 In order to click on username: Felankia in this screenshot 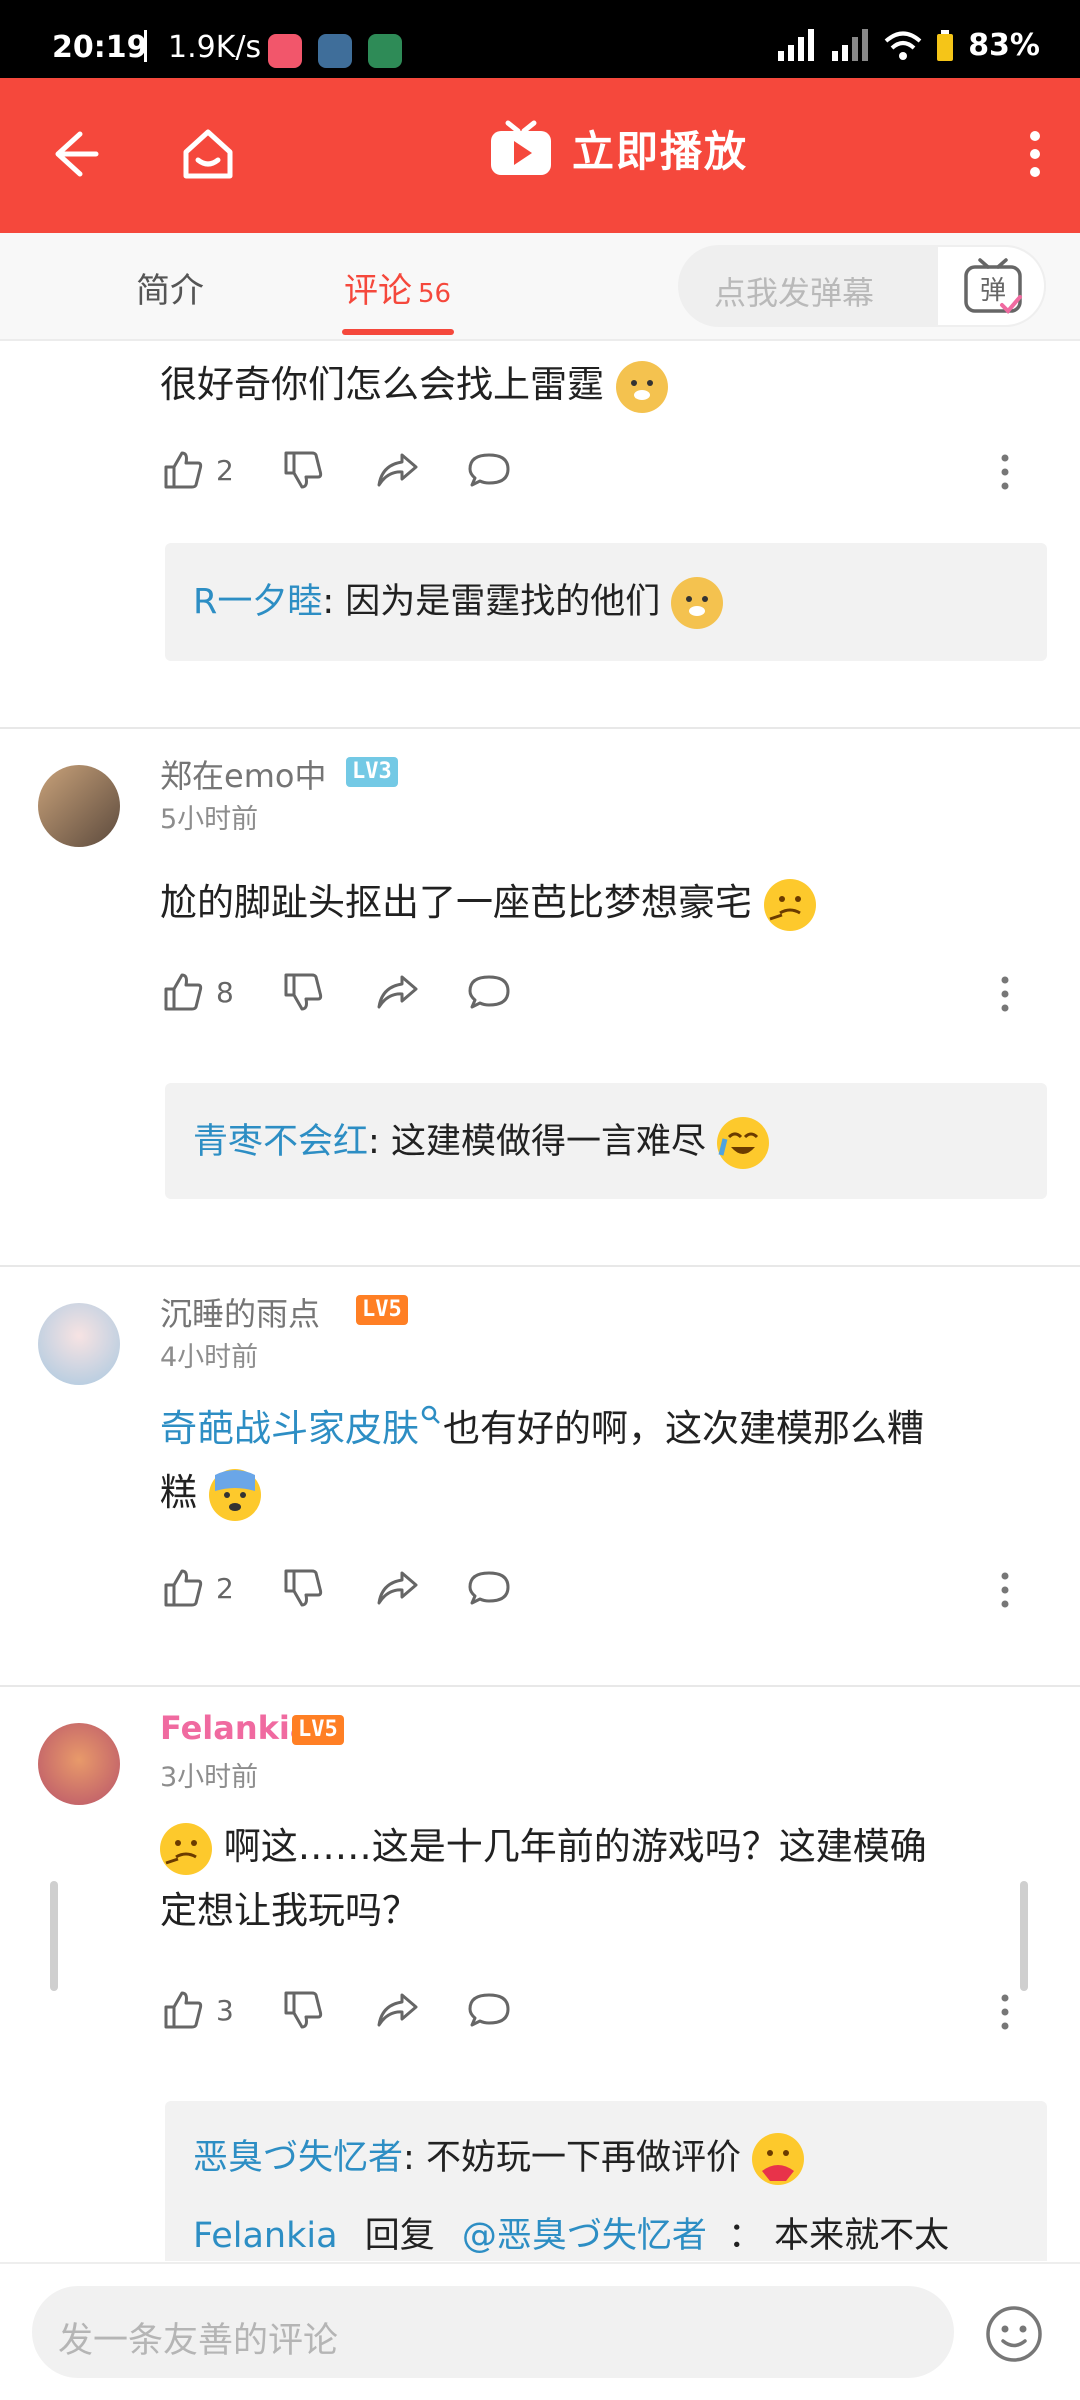, I will do `click(235, 1728)`.